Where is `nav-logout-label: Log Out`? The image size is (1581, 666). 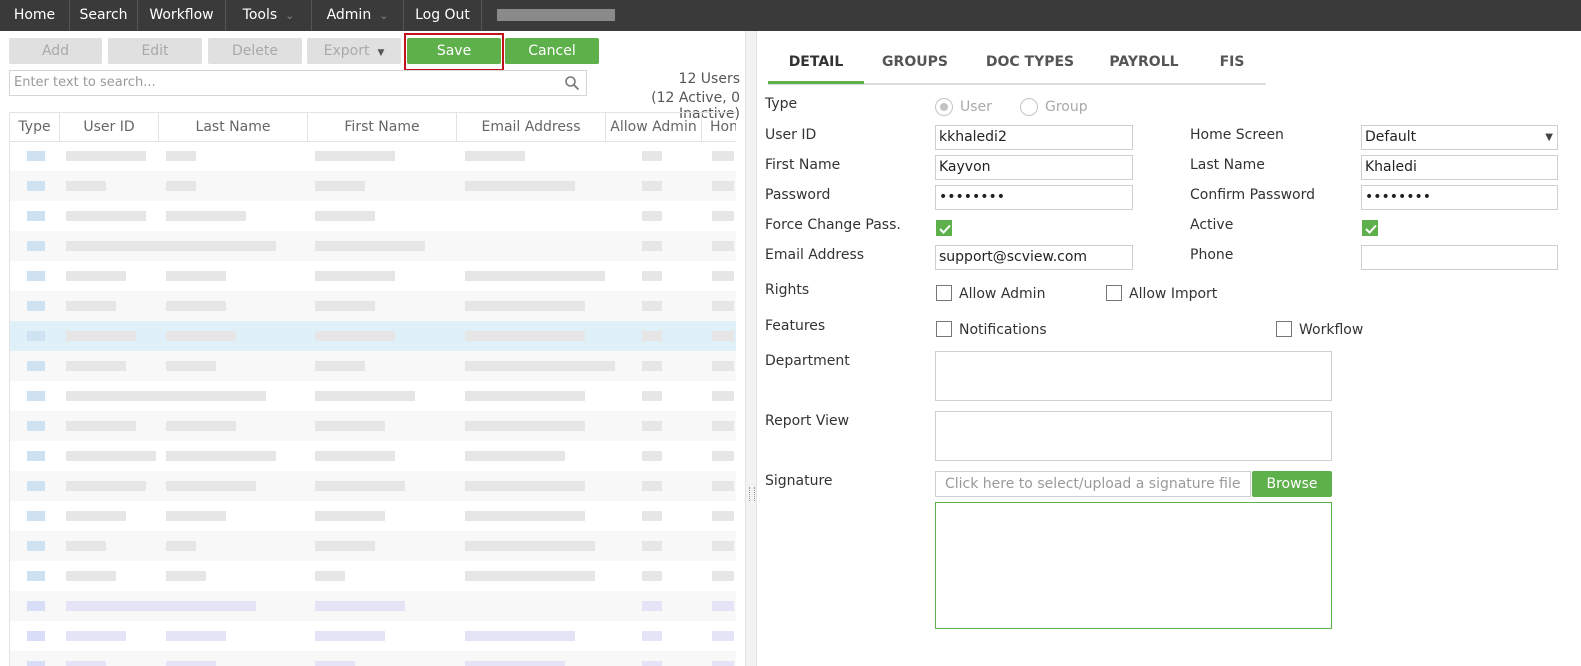 nav-logout-label: Log Out is located at coordinates (442, 15).